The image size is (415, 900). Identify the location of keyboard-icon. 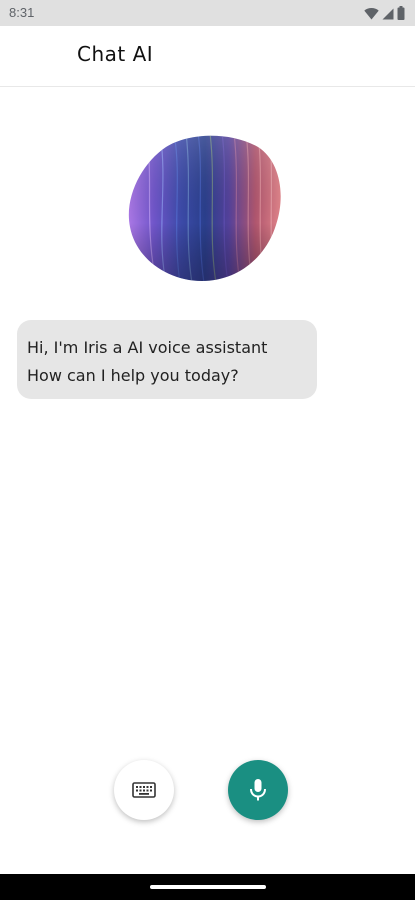
(144, 790).